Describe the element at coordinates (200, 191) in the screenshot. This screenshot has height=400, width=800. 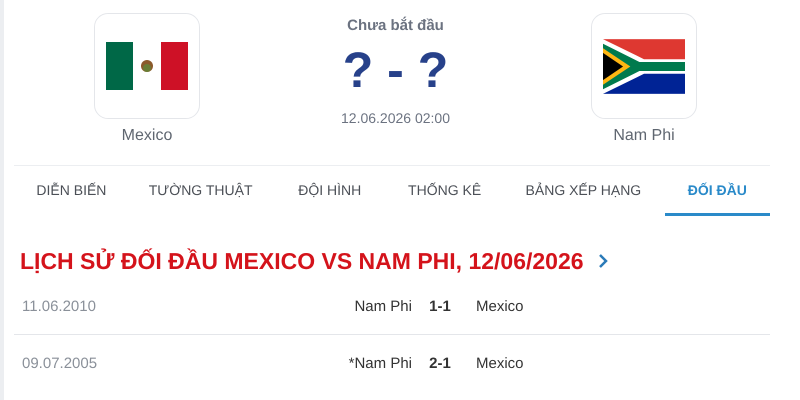
I see `tab: TƯỜNG THUẬT` at that location.